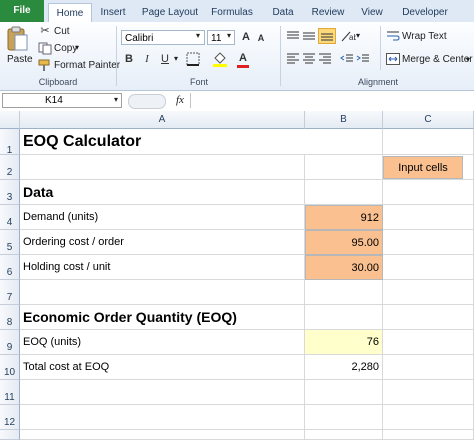 The width and height of the screenshot is (474, 441). I want to click on font-name-dropdown-icon: ▾, so click(198, 35).